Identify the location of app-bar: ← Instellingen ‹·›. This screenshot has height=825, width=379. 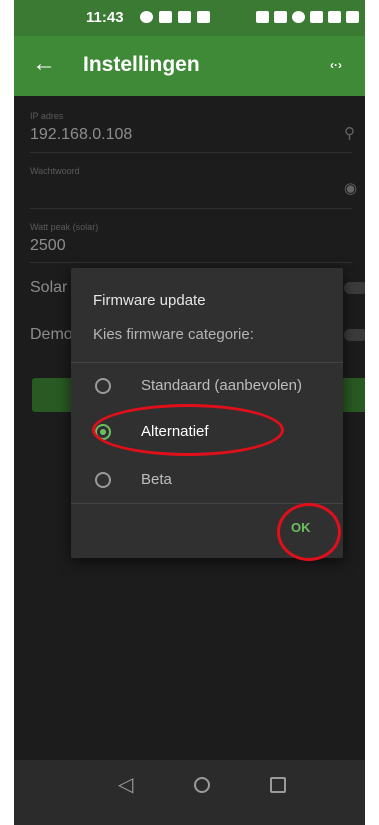
(189, 66).